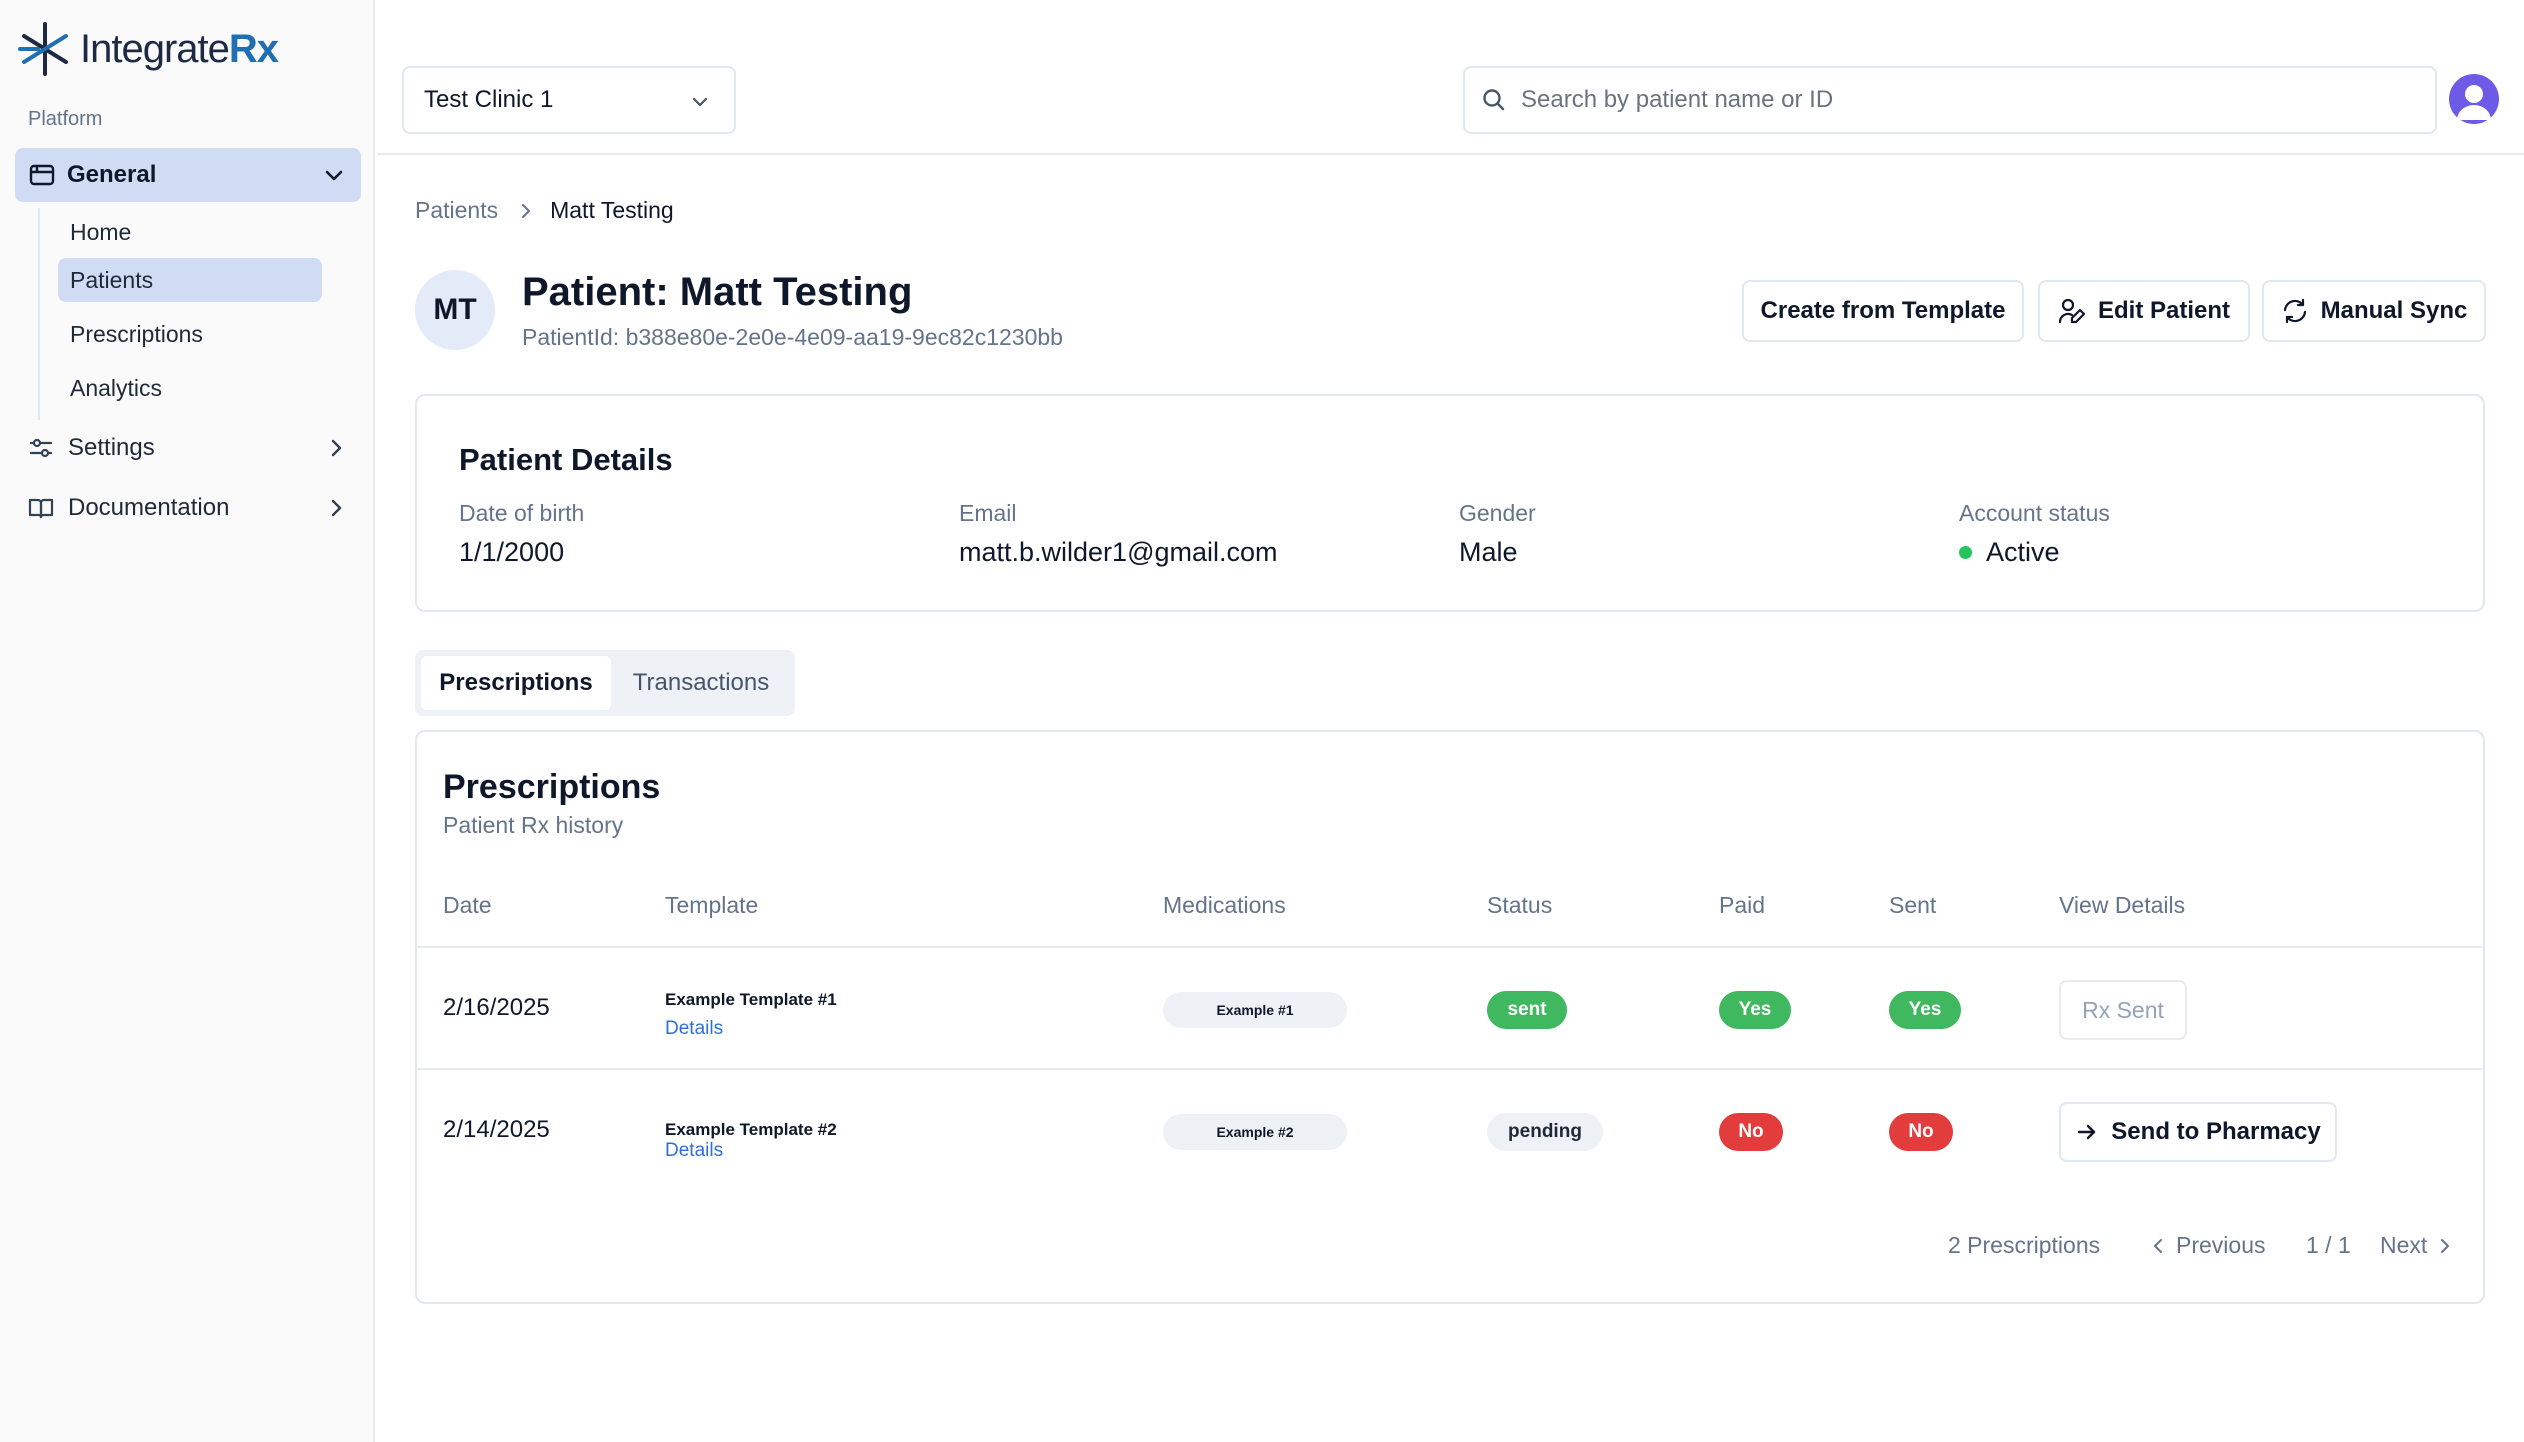 The image size is (2524, 1442). I want to click on button-label: Previous, so click(2221, 1245).